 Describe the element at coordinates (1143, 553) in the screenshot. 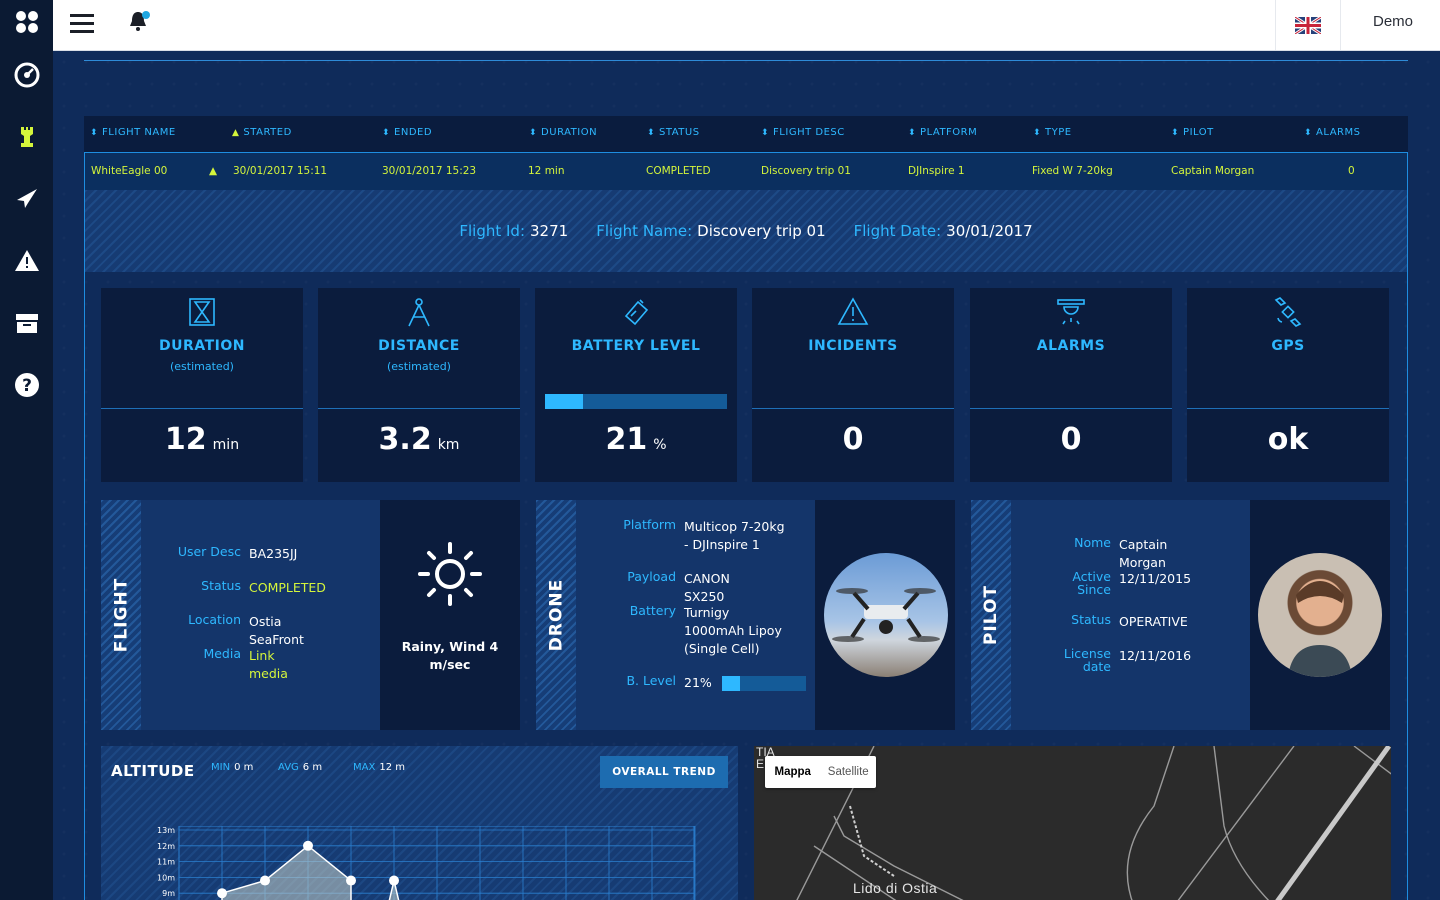

I see `pilot-name-value: Captain Morgan` at that location.